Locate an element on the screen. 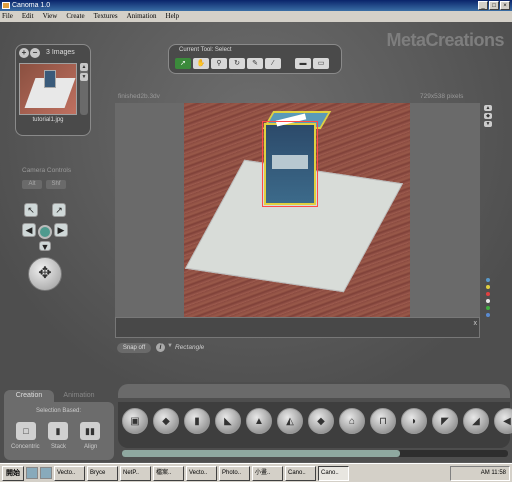  zoom-tool-icon: ⚲ is located at coordinates (219, 63).